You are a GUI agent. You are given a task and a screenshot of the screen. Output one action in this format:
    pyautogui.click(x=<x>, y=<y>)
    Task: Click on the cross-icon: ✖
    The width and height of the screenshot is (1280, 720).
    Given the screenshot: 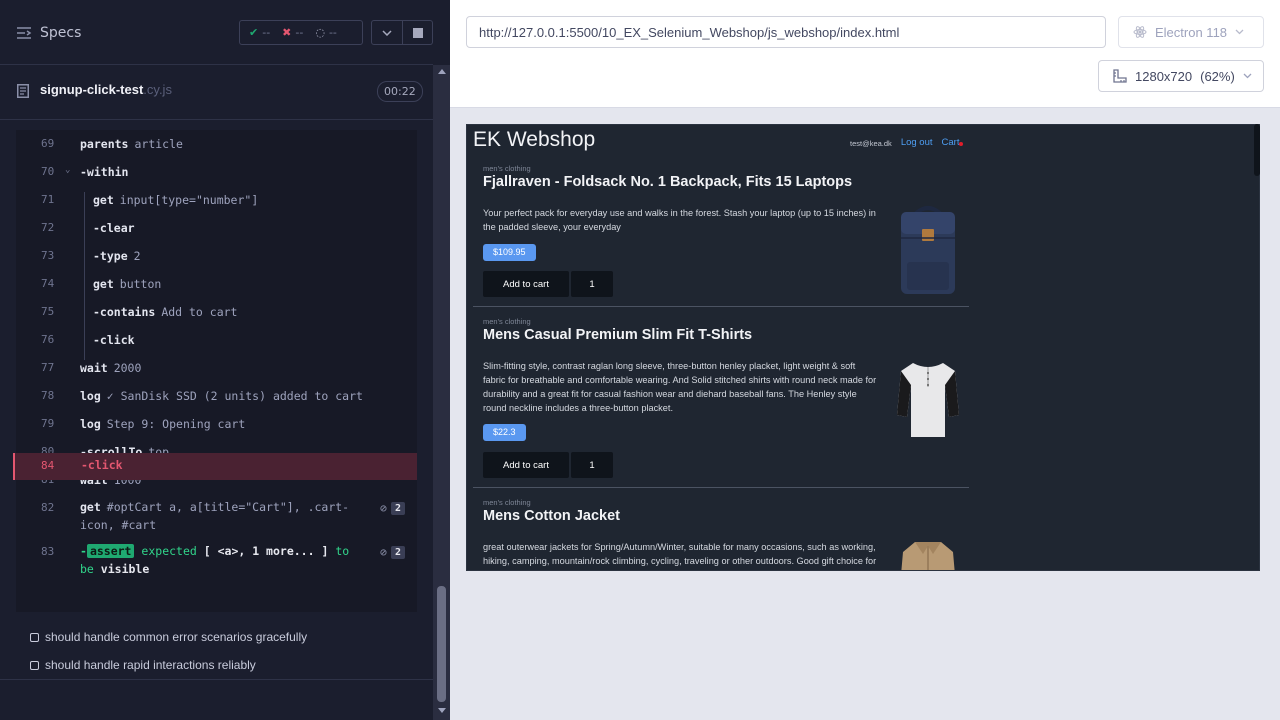 What is the action you would take?
    pyautogui.click(x=287, y=32)
    